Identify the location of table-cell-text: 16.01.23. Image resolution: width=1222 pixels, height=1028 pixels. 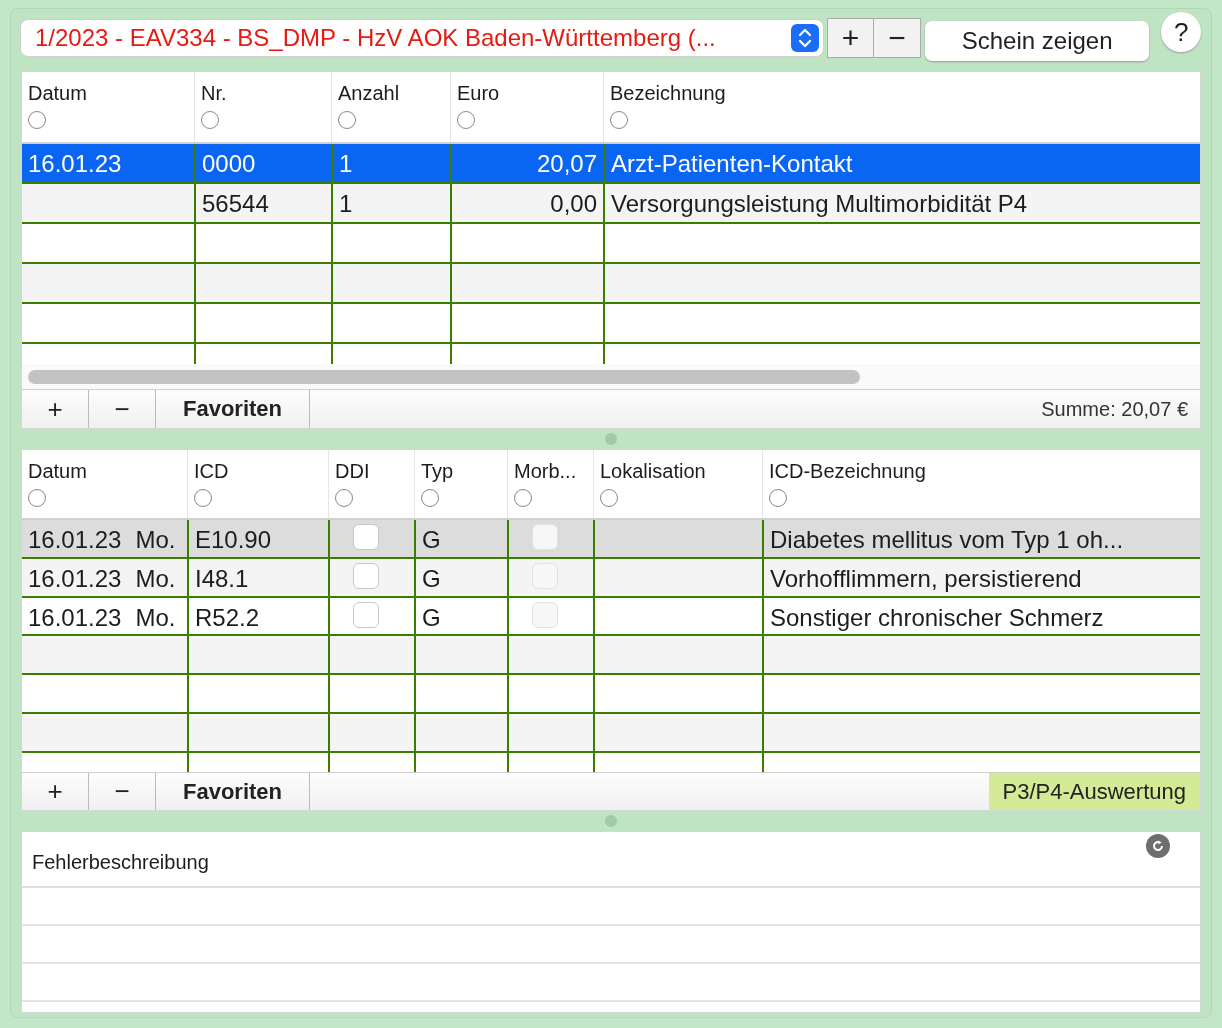
(75, 164).